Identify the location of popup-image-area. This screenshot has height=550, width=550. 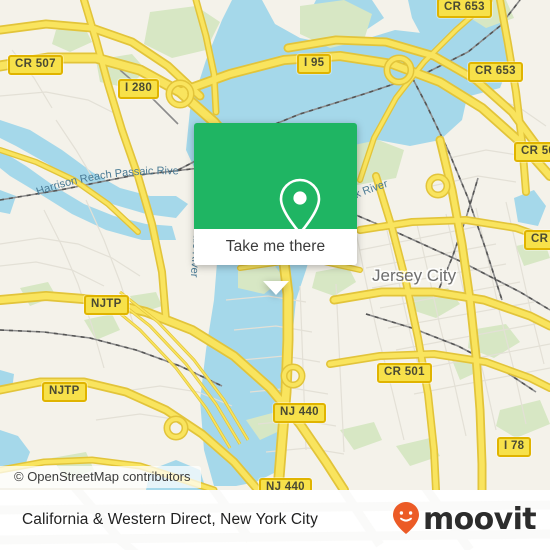
(275, 179).